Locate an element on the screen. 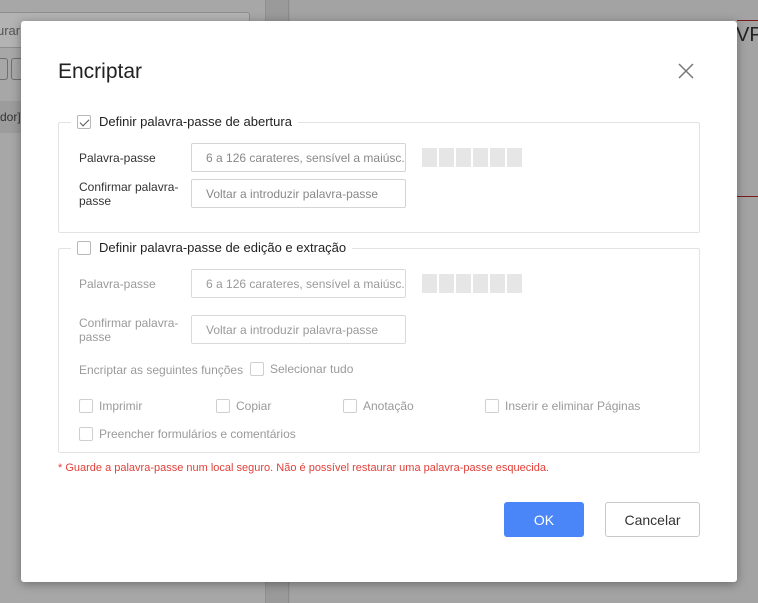 The width and height of the screenshot is (758, 603). select-all-option: Selecionar tudo is located at coordinates (301, 369).